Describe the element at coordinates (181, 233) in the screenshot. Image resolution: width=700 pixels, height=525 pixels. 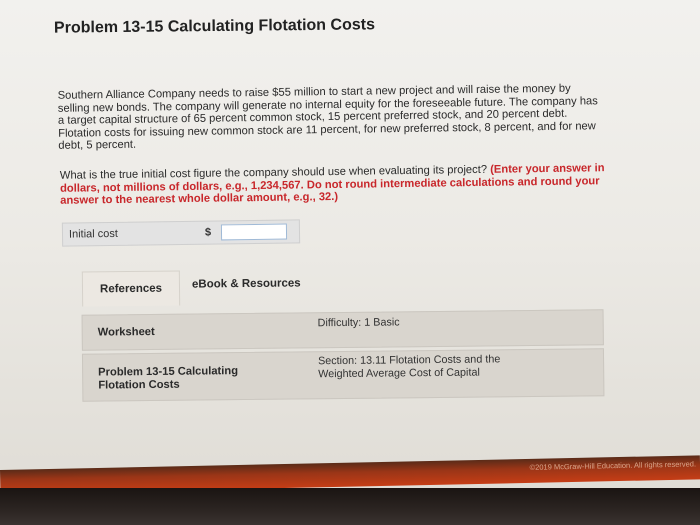
I see `answer-row: Initial cost $` at that location.